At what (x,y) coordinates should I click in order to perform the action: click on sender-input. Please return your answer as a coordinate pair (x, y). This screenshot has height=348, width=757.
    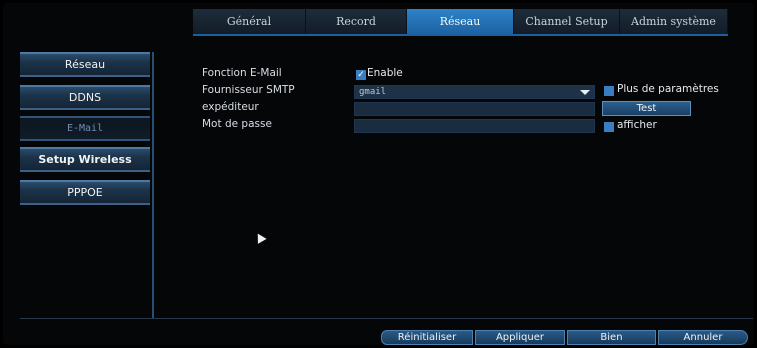
    Looking at the image, I should click on (474, 109).